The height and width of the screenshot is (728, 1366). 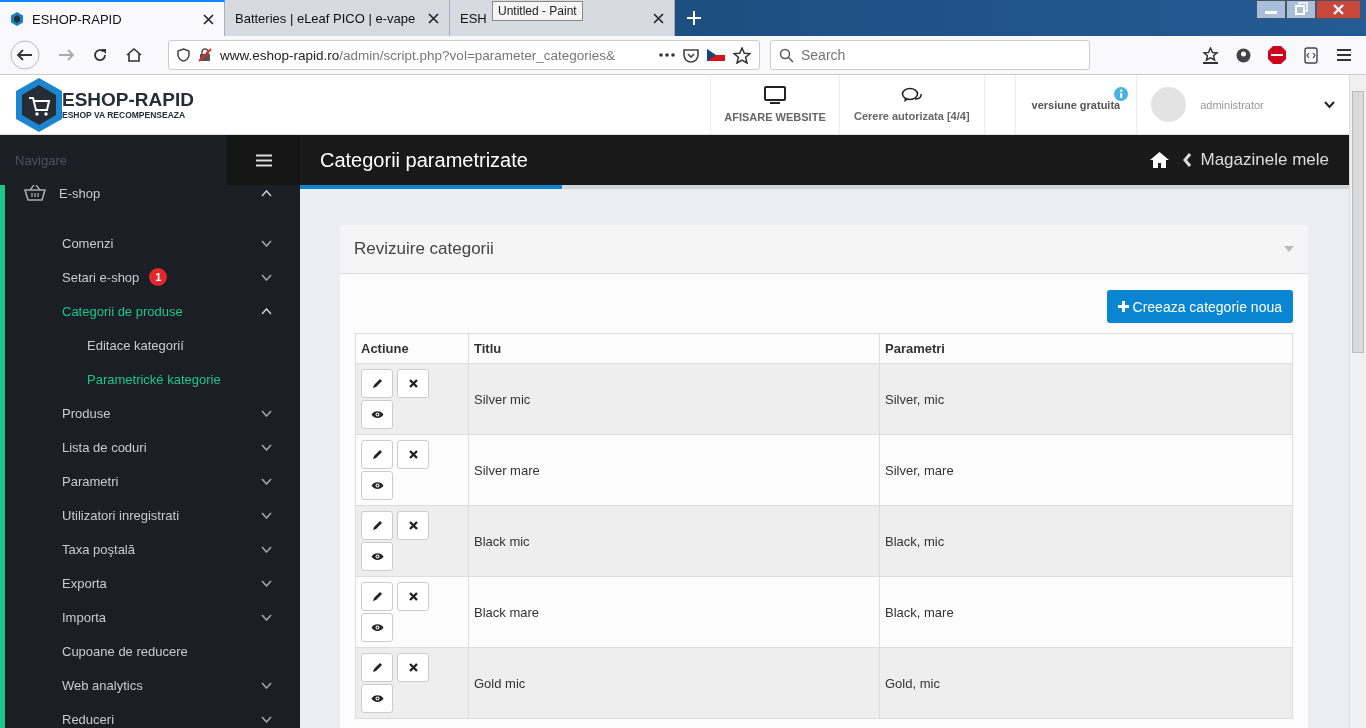 What do you see at coordinates (150, 685) in the screenshot?
I see `sidebar-item: Web analytics` at bounding box center [150, 685].